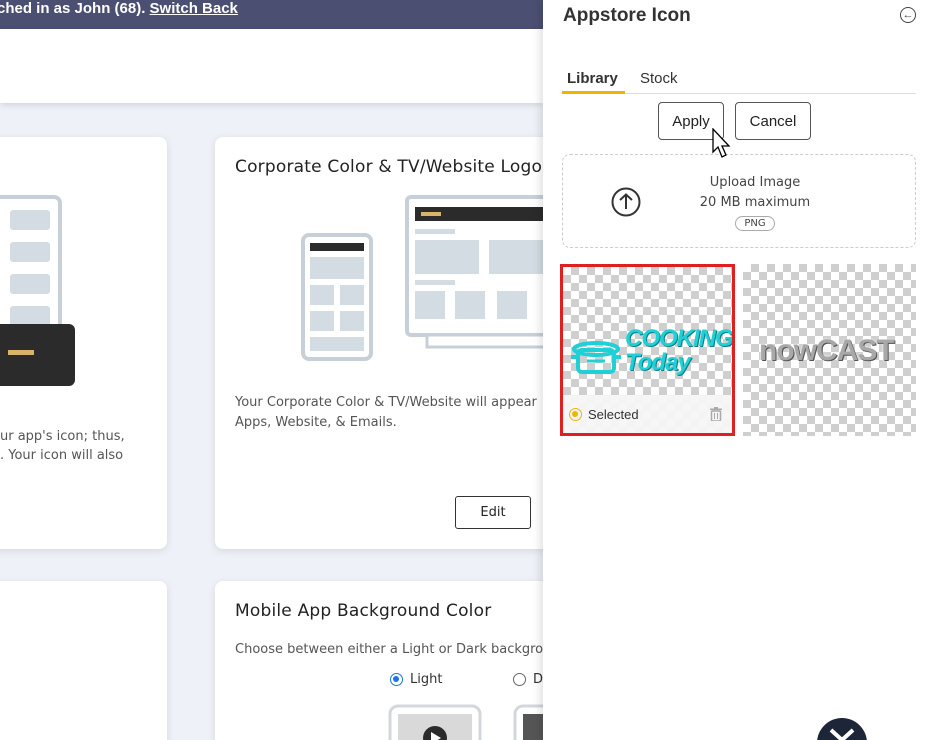  Describe the element at coordinates (773, 121) in the screenshot. I see `cancel-button: Cancel` at that location.